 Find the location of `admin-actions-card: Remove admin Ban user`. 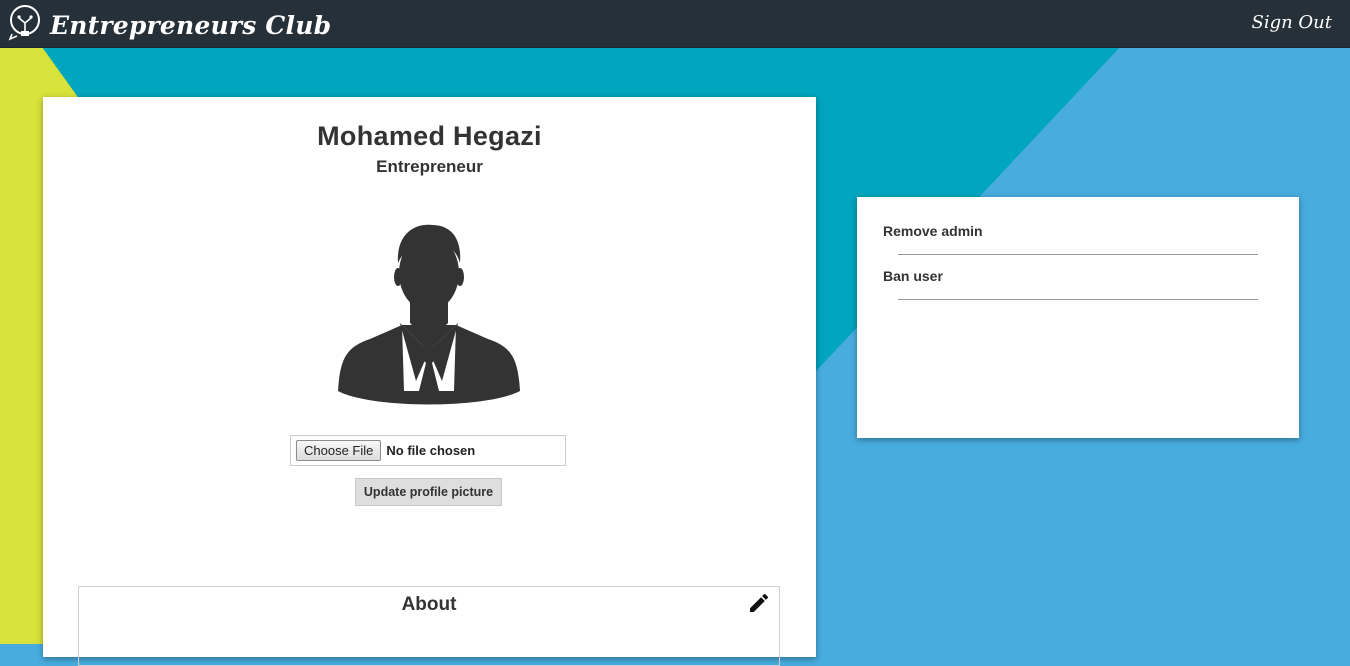

admin-actions-card: Remove admin Ban user is located at coordinates (1078, 317).